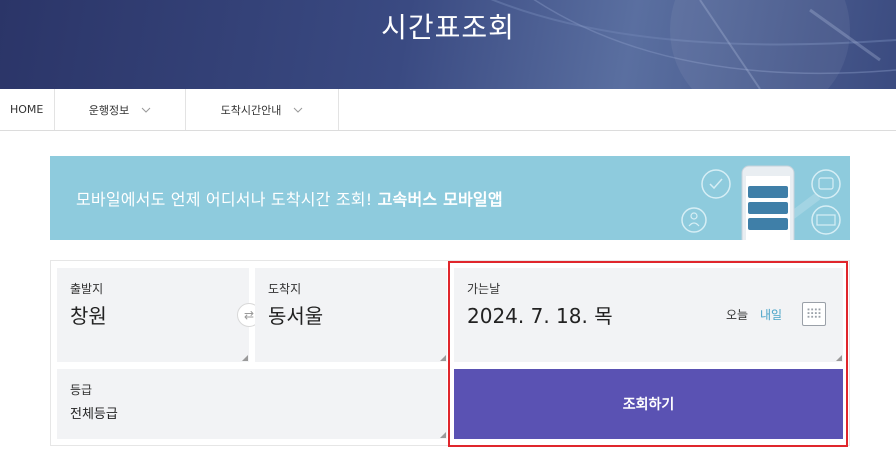 The width and height of the screenshot is (896, 458). What do you see at coordinates (81, 390) in the screenshot?
I see `grade-label: 등급` at bounding box center [81, 390].